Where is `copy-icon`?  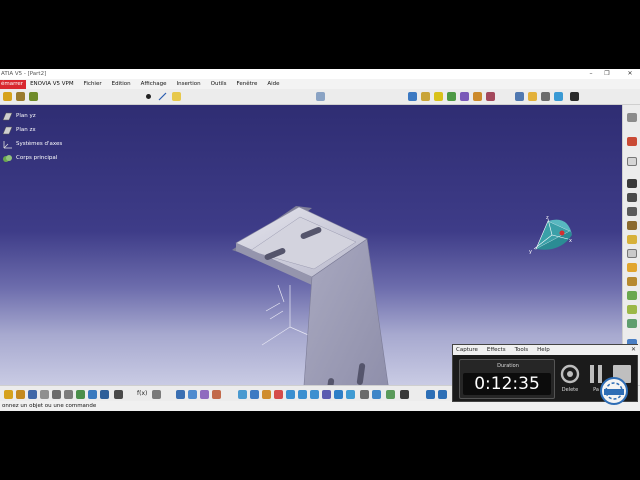
copy-icon is located at coordinates (68, 394).